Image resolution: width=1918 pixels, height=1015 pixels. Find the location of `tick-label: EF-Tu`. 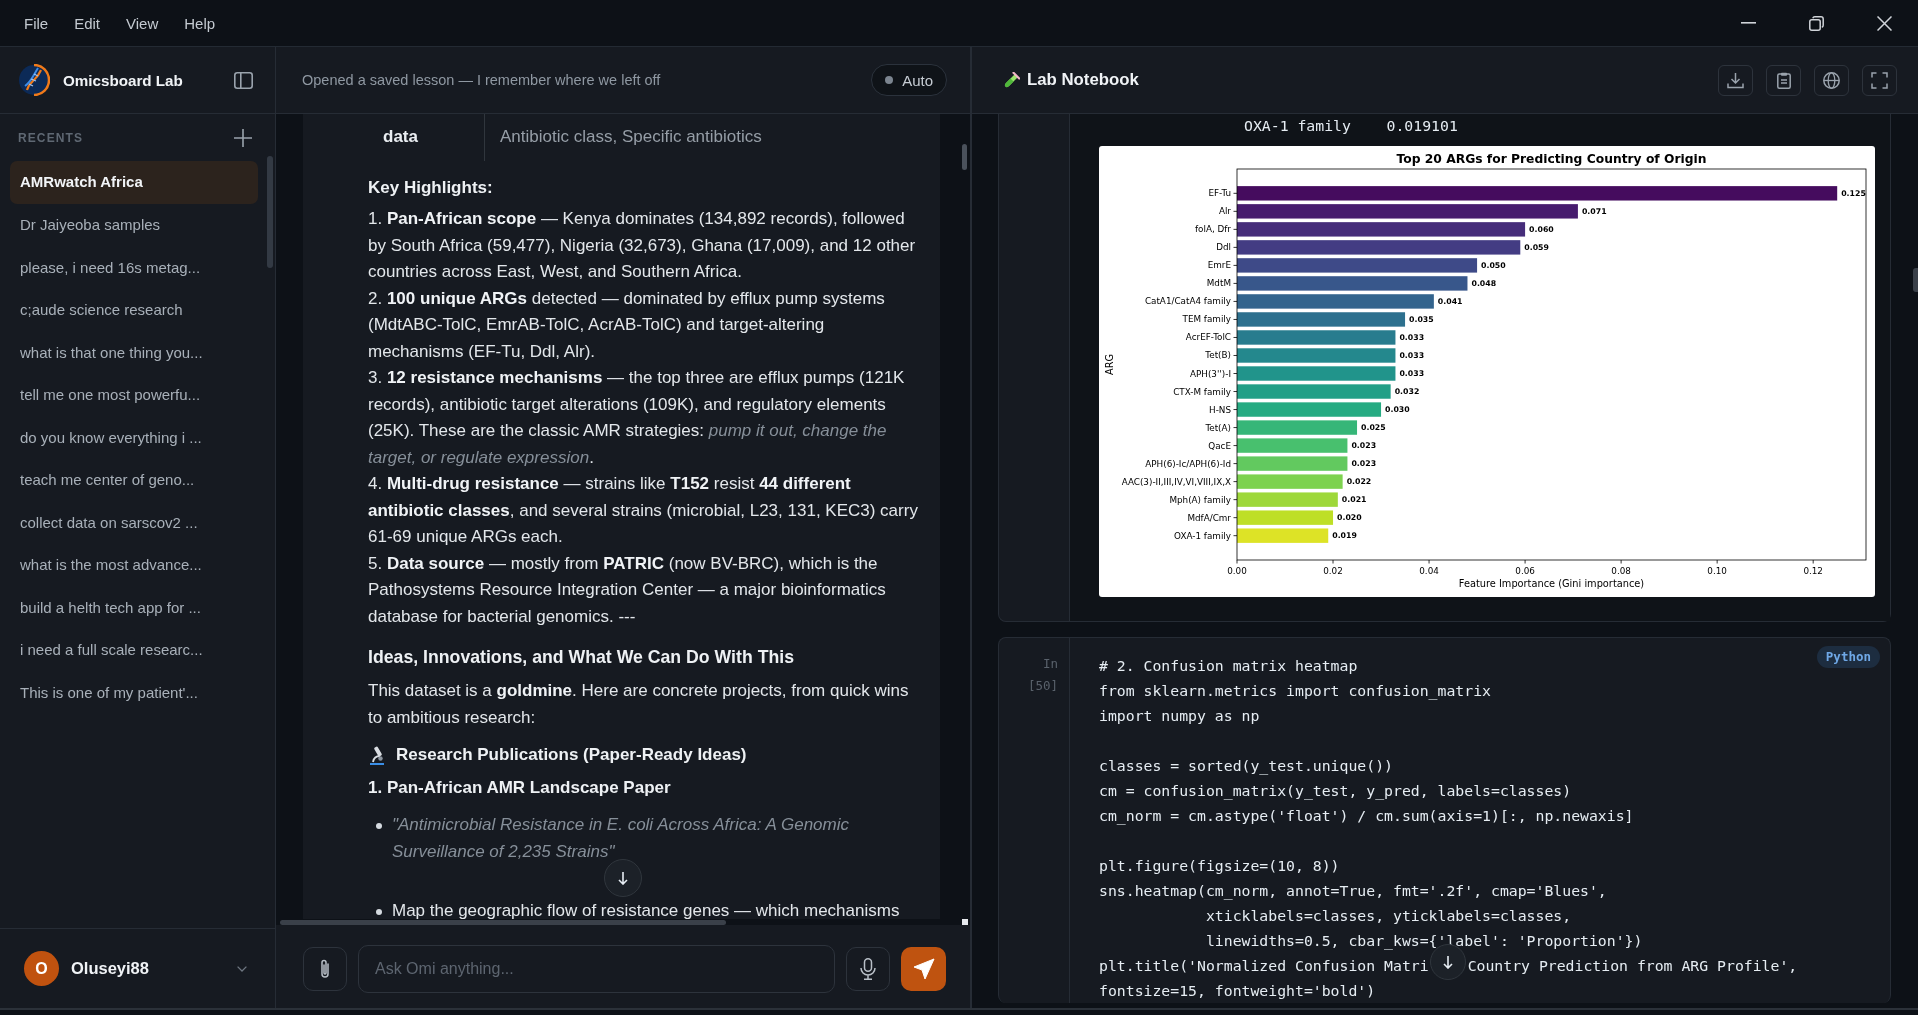

tick-label: EF-Tu is located at coordinates (1219, 193).